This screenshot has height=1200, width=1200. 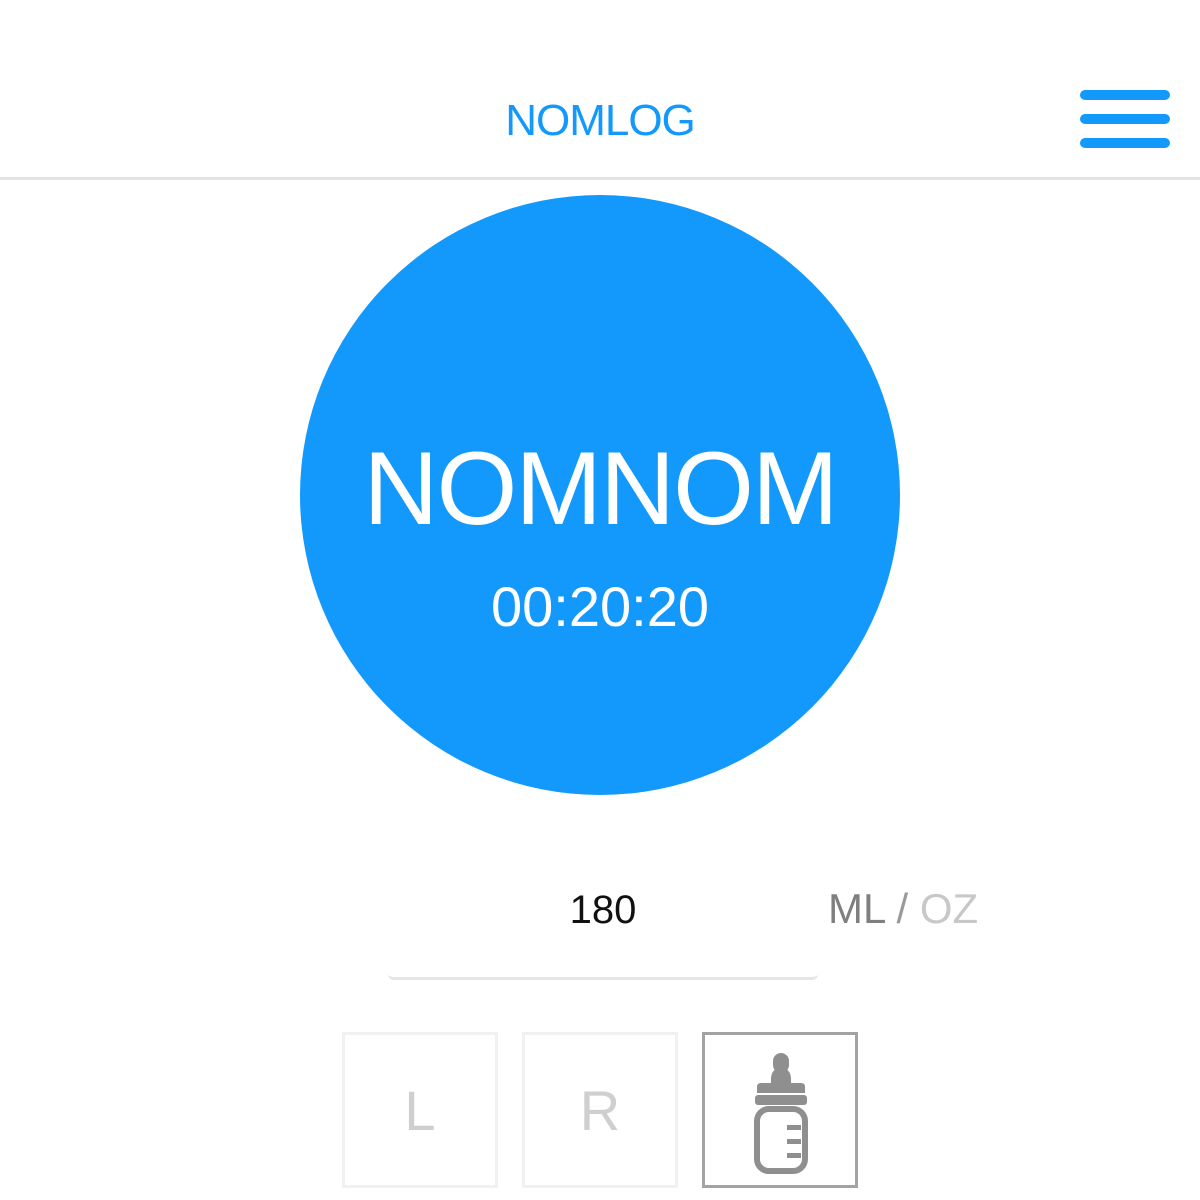 I want to click on unit-toggle: ML / OZ, so click(x=903, y=909).